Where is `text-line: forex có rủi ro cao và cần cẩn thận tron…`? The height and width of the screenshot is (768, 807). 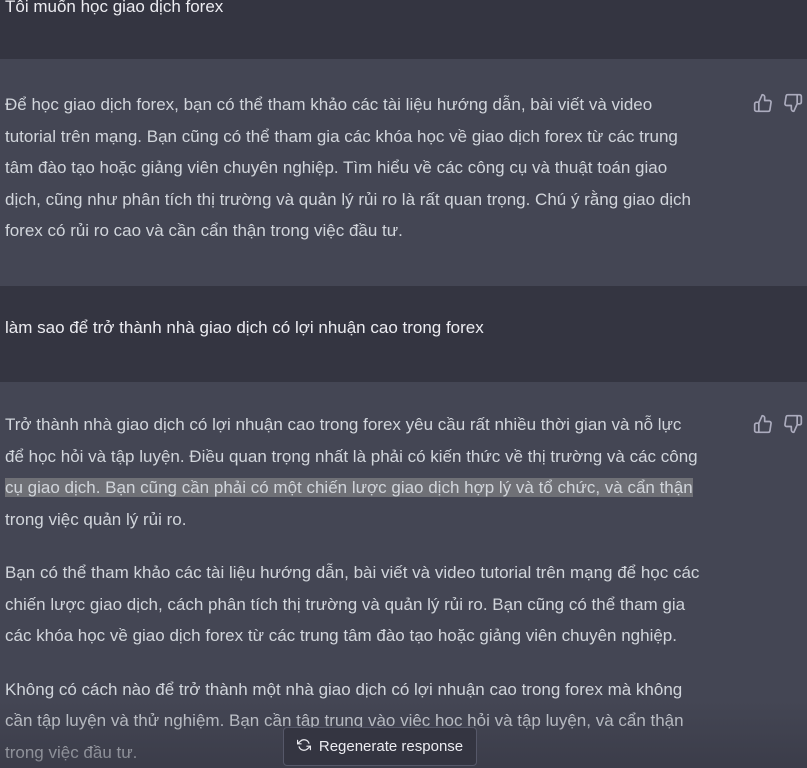
text-line: forex có rủi ro cao và cần cẩn thận tron… is located at coordinates (204, 230).